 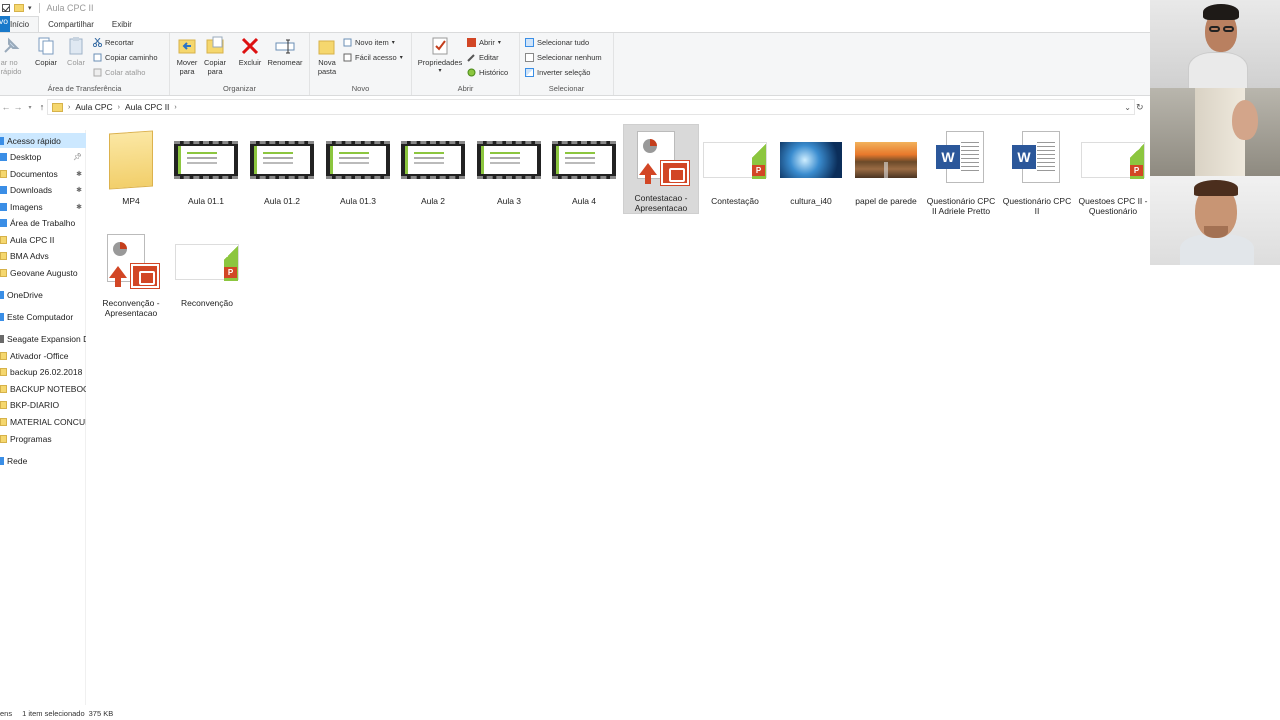 What do you see at coordinates (43, 355) in the screenshot?
I see `sidebar-item-ativador-office: Ativador -Office` at bounding box center [43, 355].